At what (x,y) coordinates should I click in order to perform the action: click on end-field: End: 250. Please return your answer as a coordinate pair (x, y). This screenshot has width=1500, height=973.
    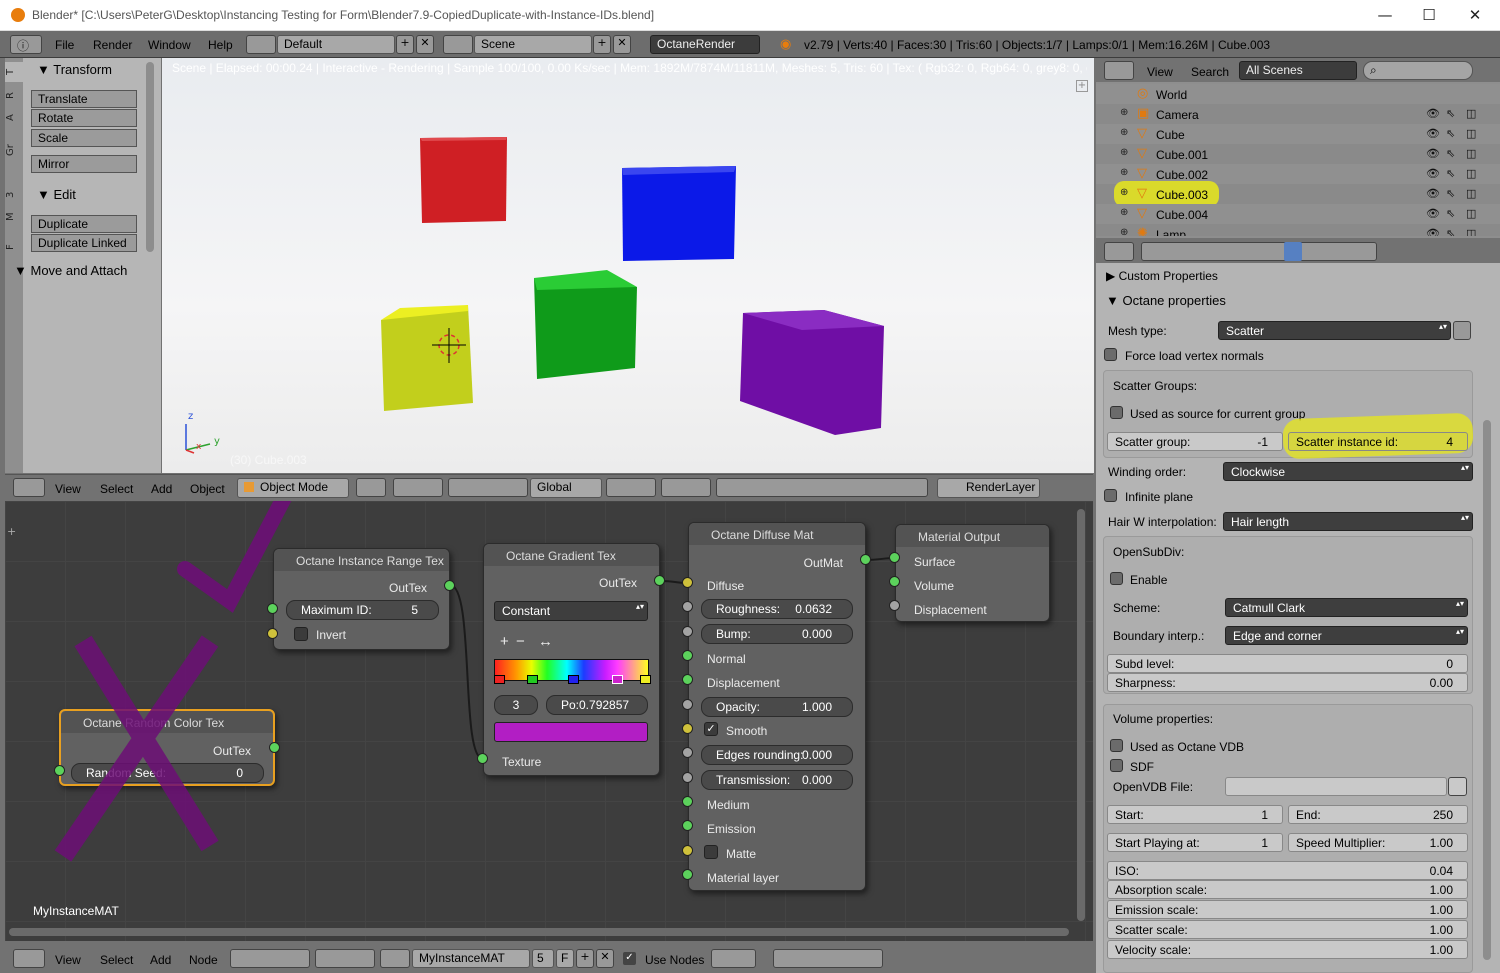
    Looking at the image, I should click on (1378, 814).